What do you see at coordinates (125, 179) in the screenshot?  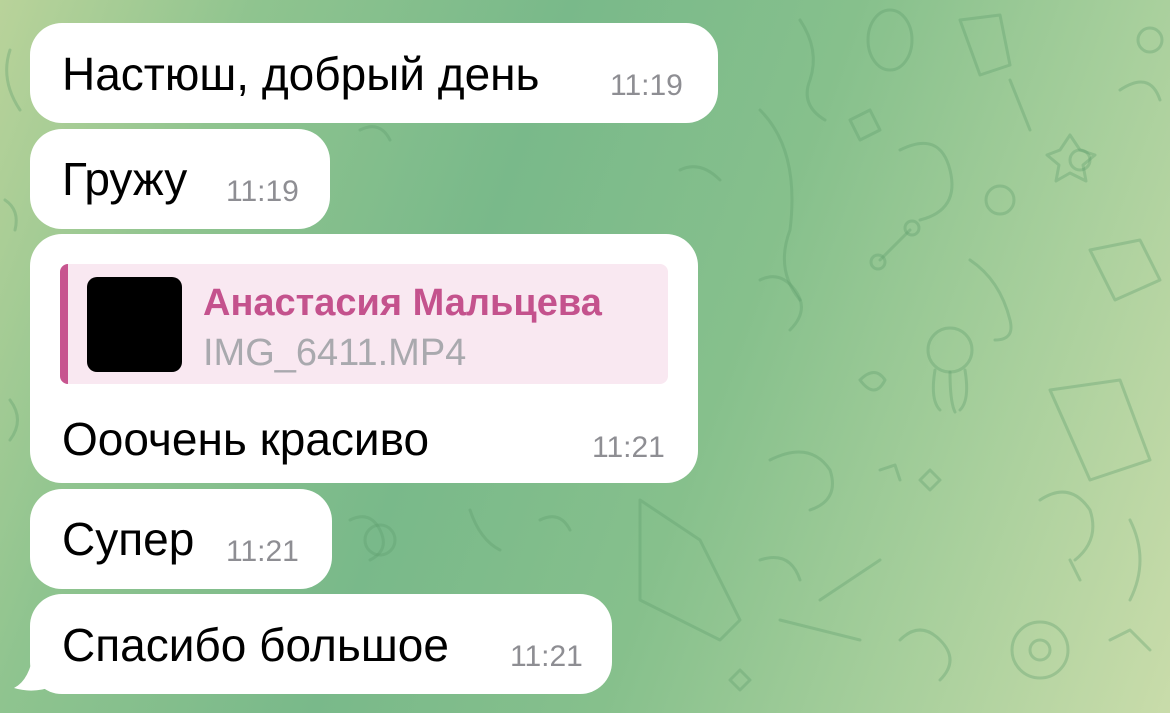 I see `message-text: Гружу` at bounding box center [125, 179].